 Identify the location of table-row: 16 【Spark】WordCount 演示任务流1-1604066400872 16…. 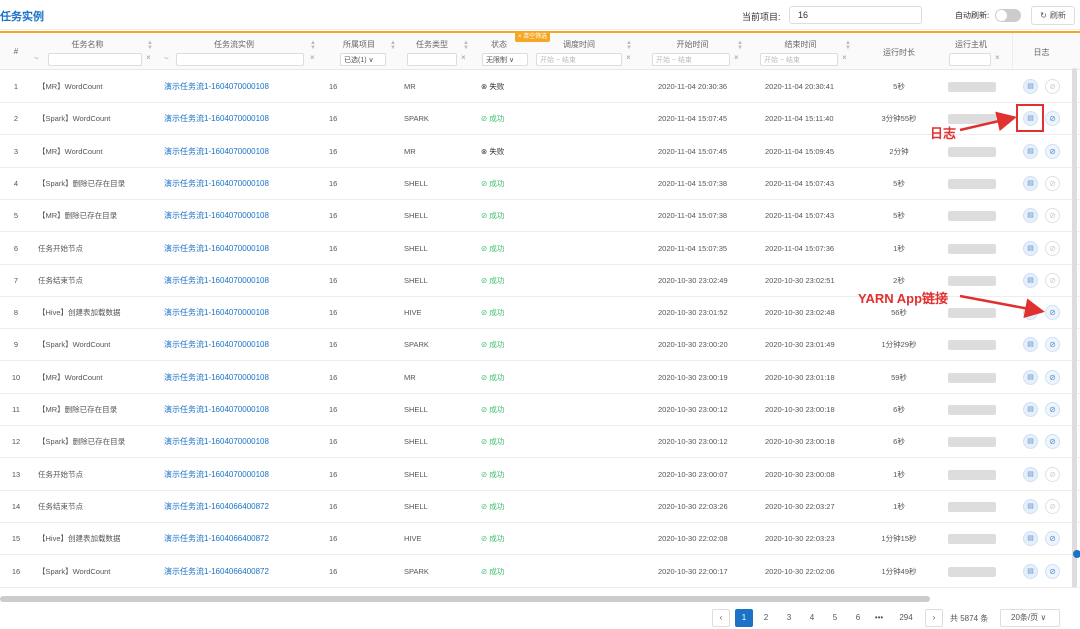
(540, 571).